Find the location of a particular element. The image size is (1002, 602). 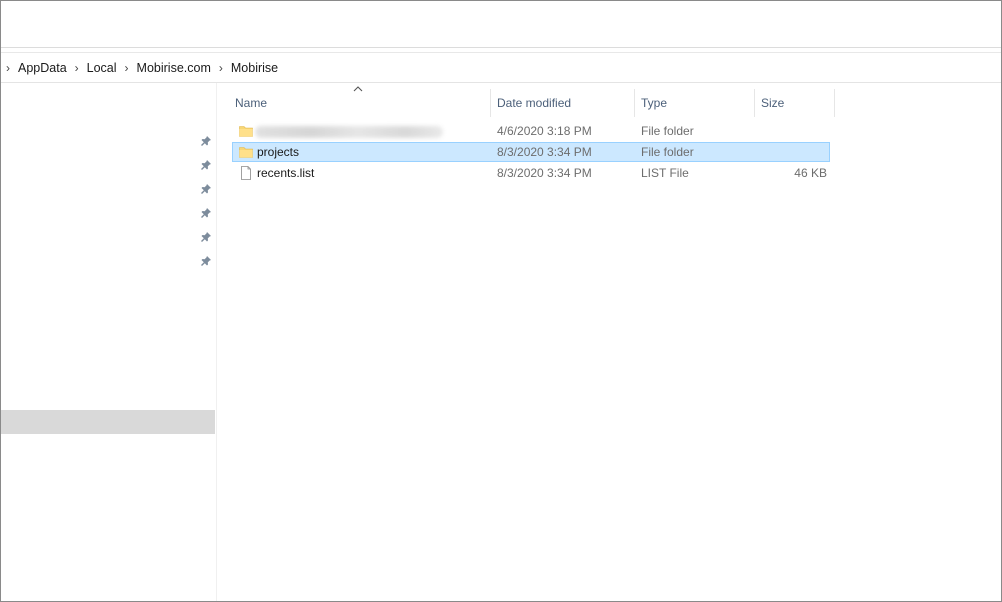

column-header-type: Type is located at coordinates (695, 103).